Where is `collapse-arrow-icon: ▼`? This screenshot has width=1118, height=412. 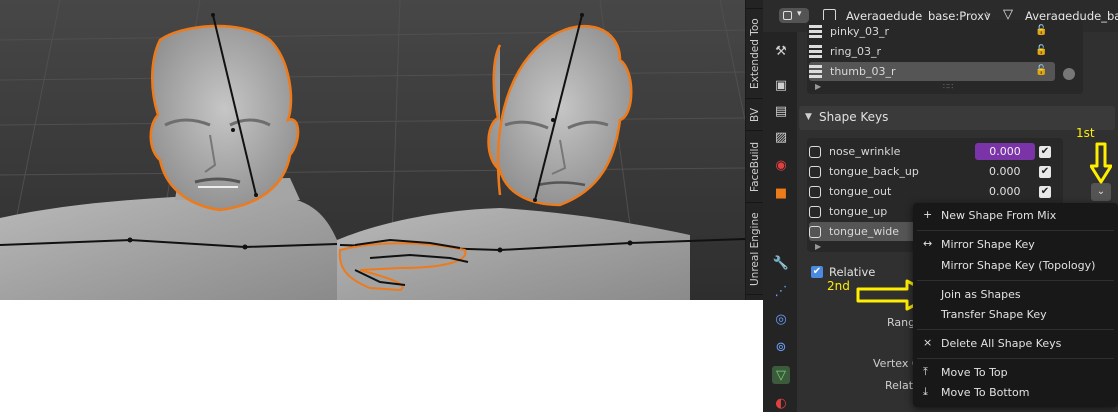 collapse-arrow-icon: ▼ is located at coordinates (808, 117).